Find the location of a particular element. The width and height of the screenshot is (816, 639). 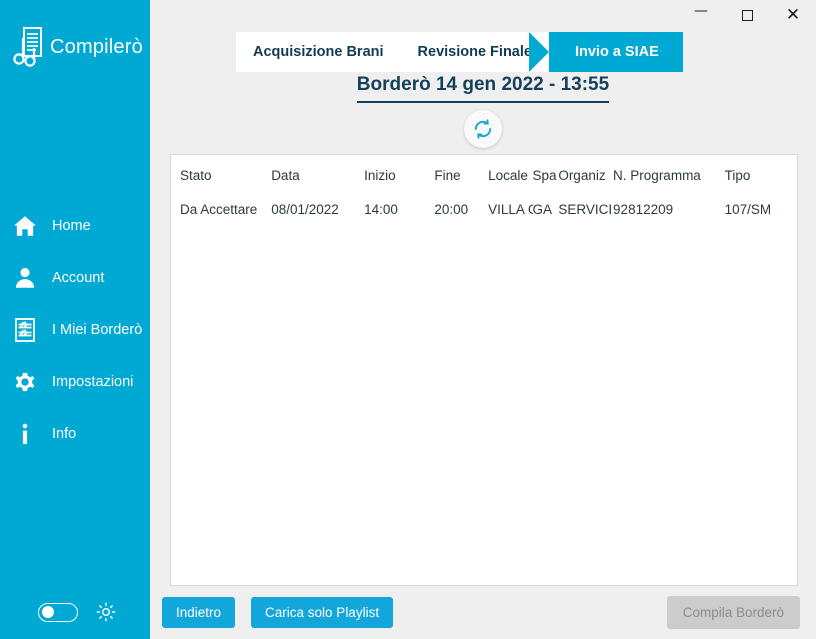

tab-revisione-finale: Revisione Finale is located at coordinates (474, 52).